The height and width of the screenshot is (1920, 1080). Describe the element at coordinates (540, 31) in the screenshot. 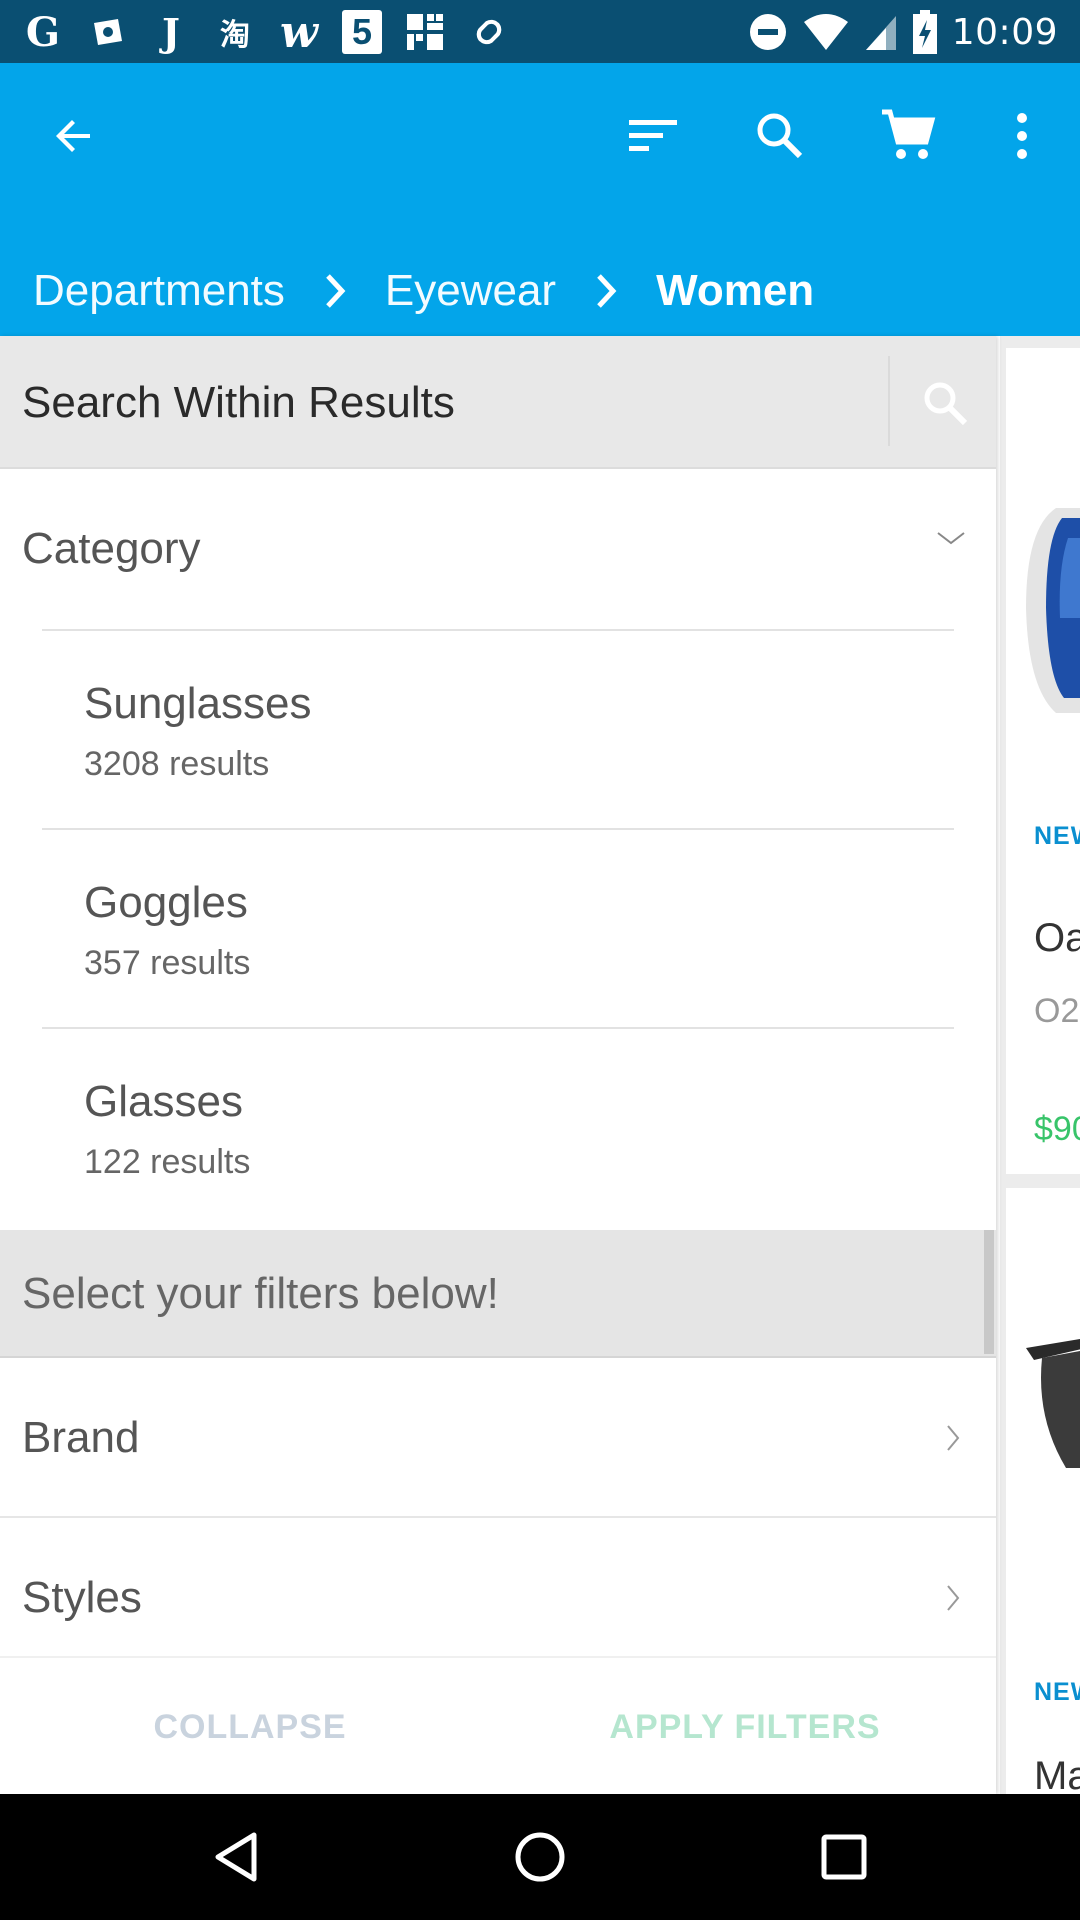

I see `status-bar: G J 淘 w 5 10:09` at that location.